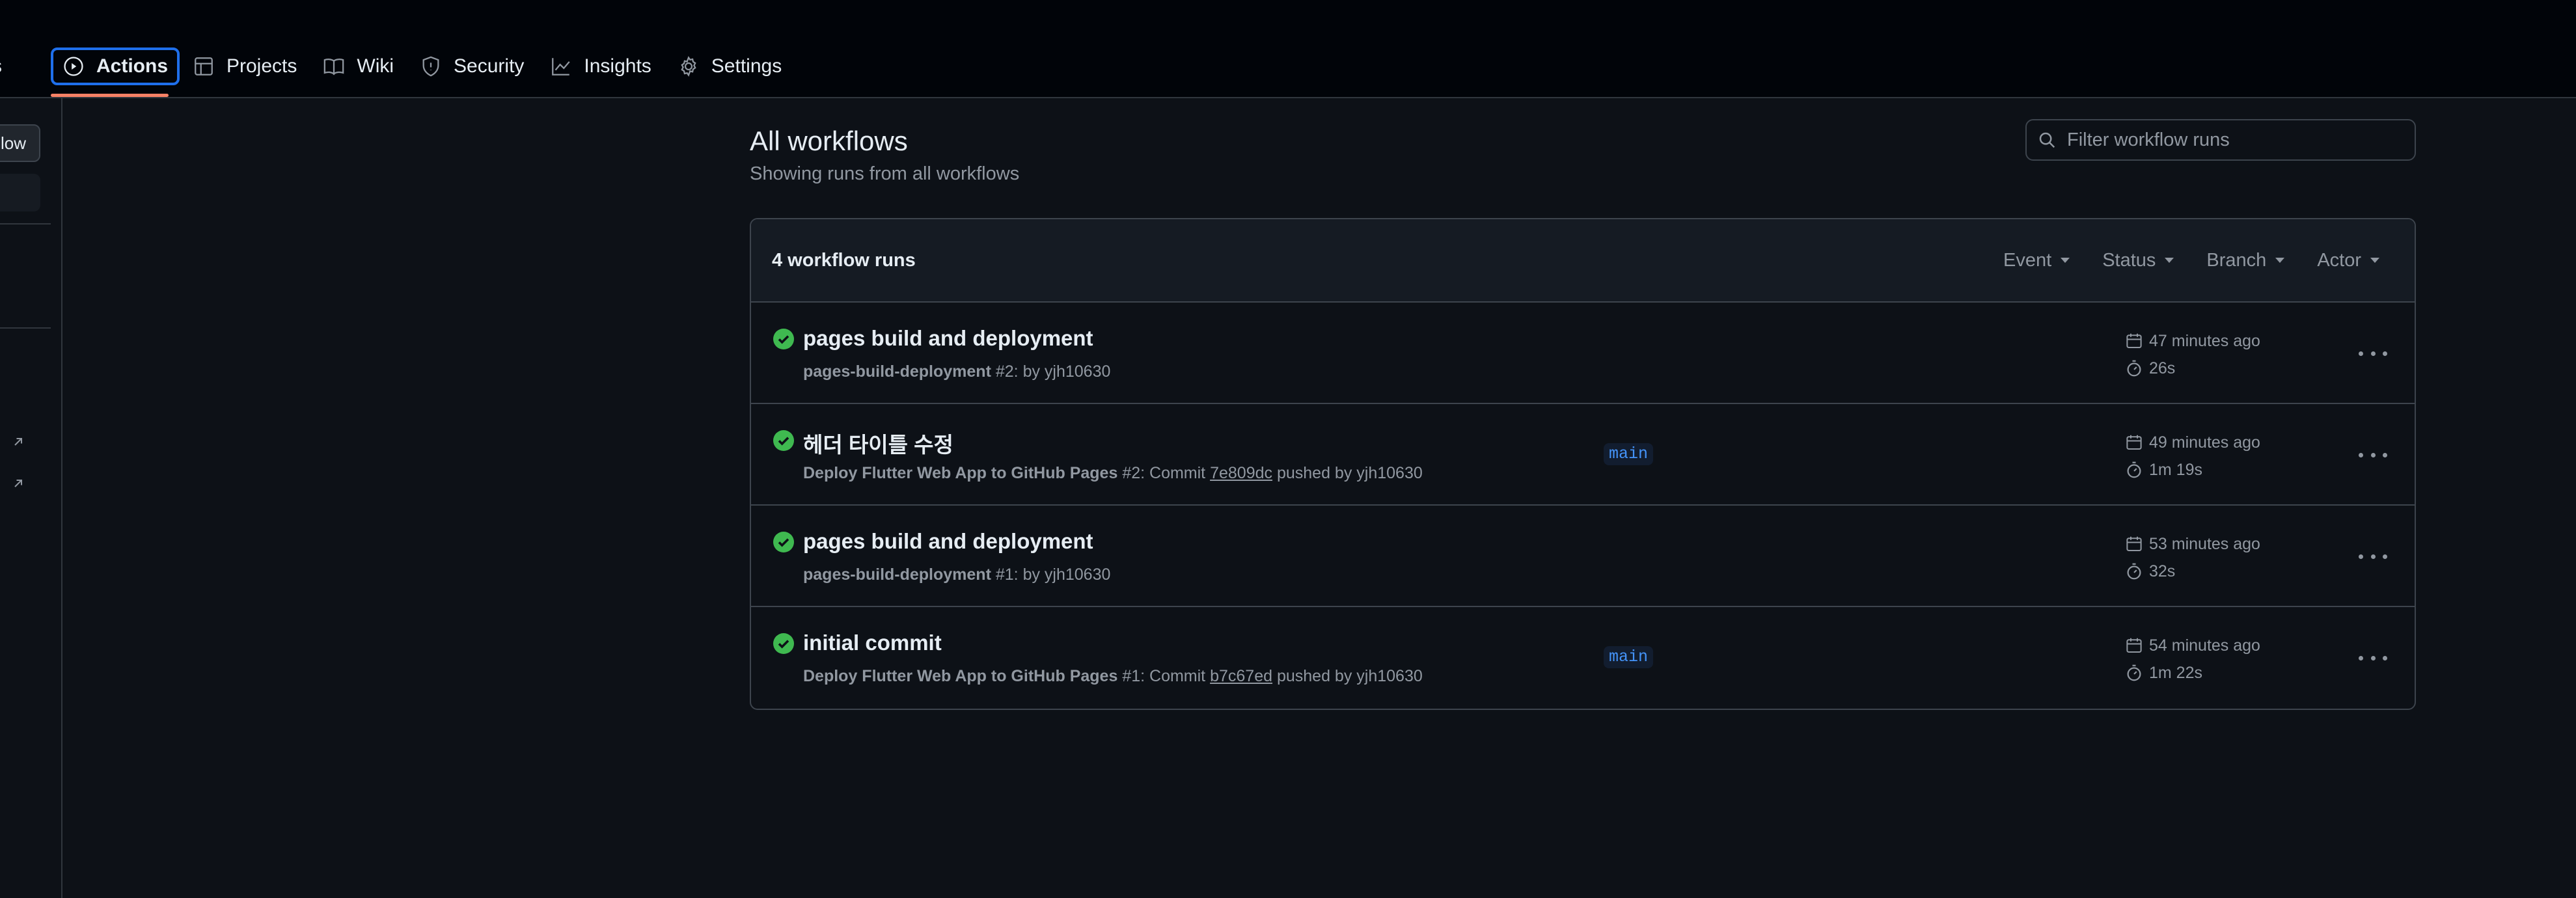 The height and width of the screenshot is (898, 2576). I want to click on run-timestamp: 53 minutes ago, so click(2192, 544).